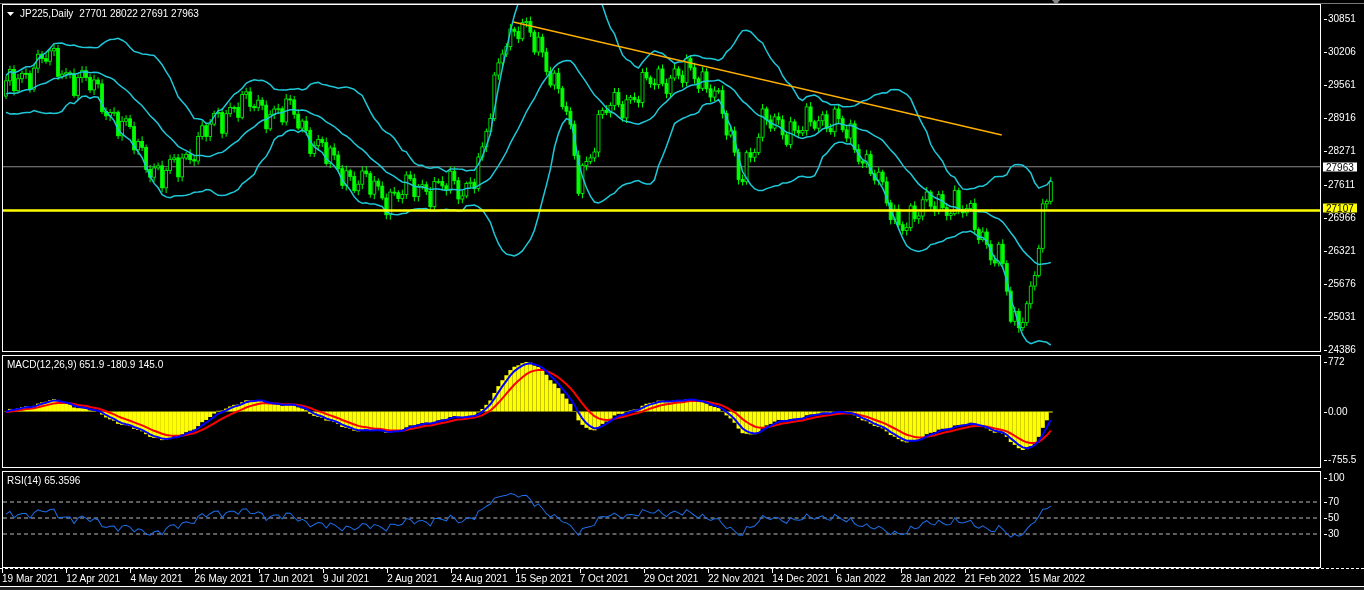 The width and height of the screenshot is (1364, 590). Describe the element at coordinates (1340, 349) in the screenshot. I see `price-axis-label: 24386` at that location.